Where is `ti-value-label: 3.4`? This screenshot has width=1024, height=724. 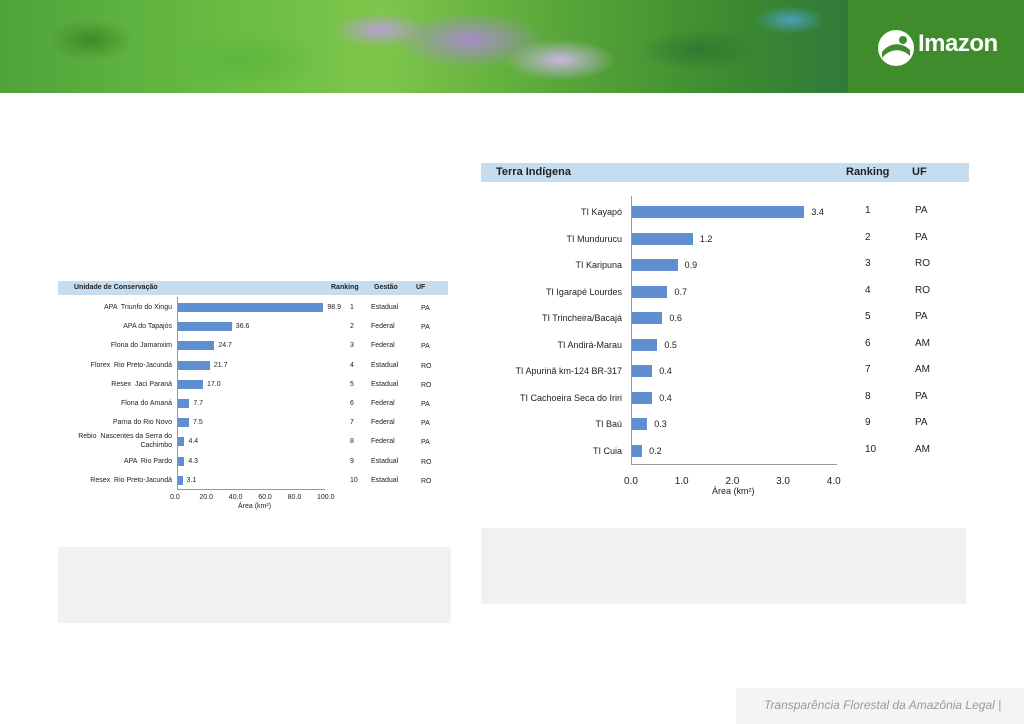 ti-value-label: 3.4 is located at coordinates (817, 212).